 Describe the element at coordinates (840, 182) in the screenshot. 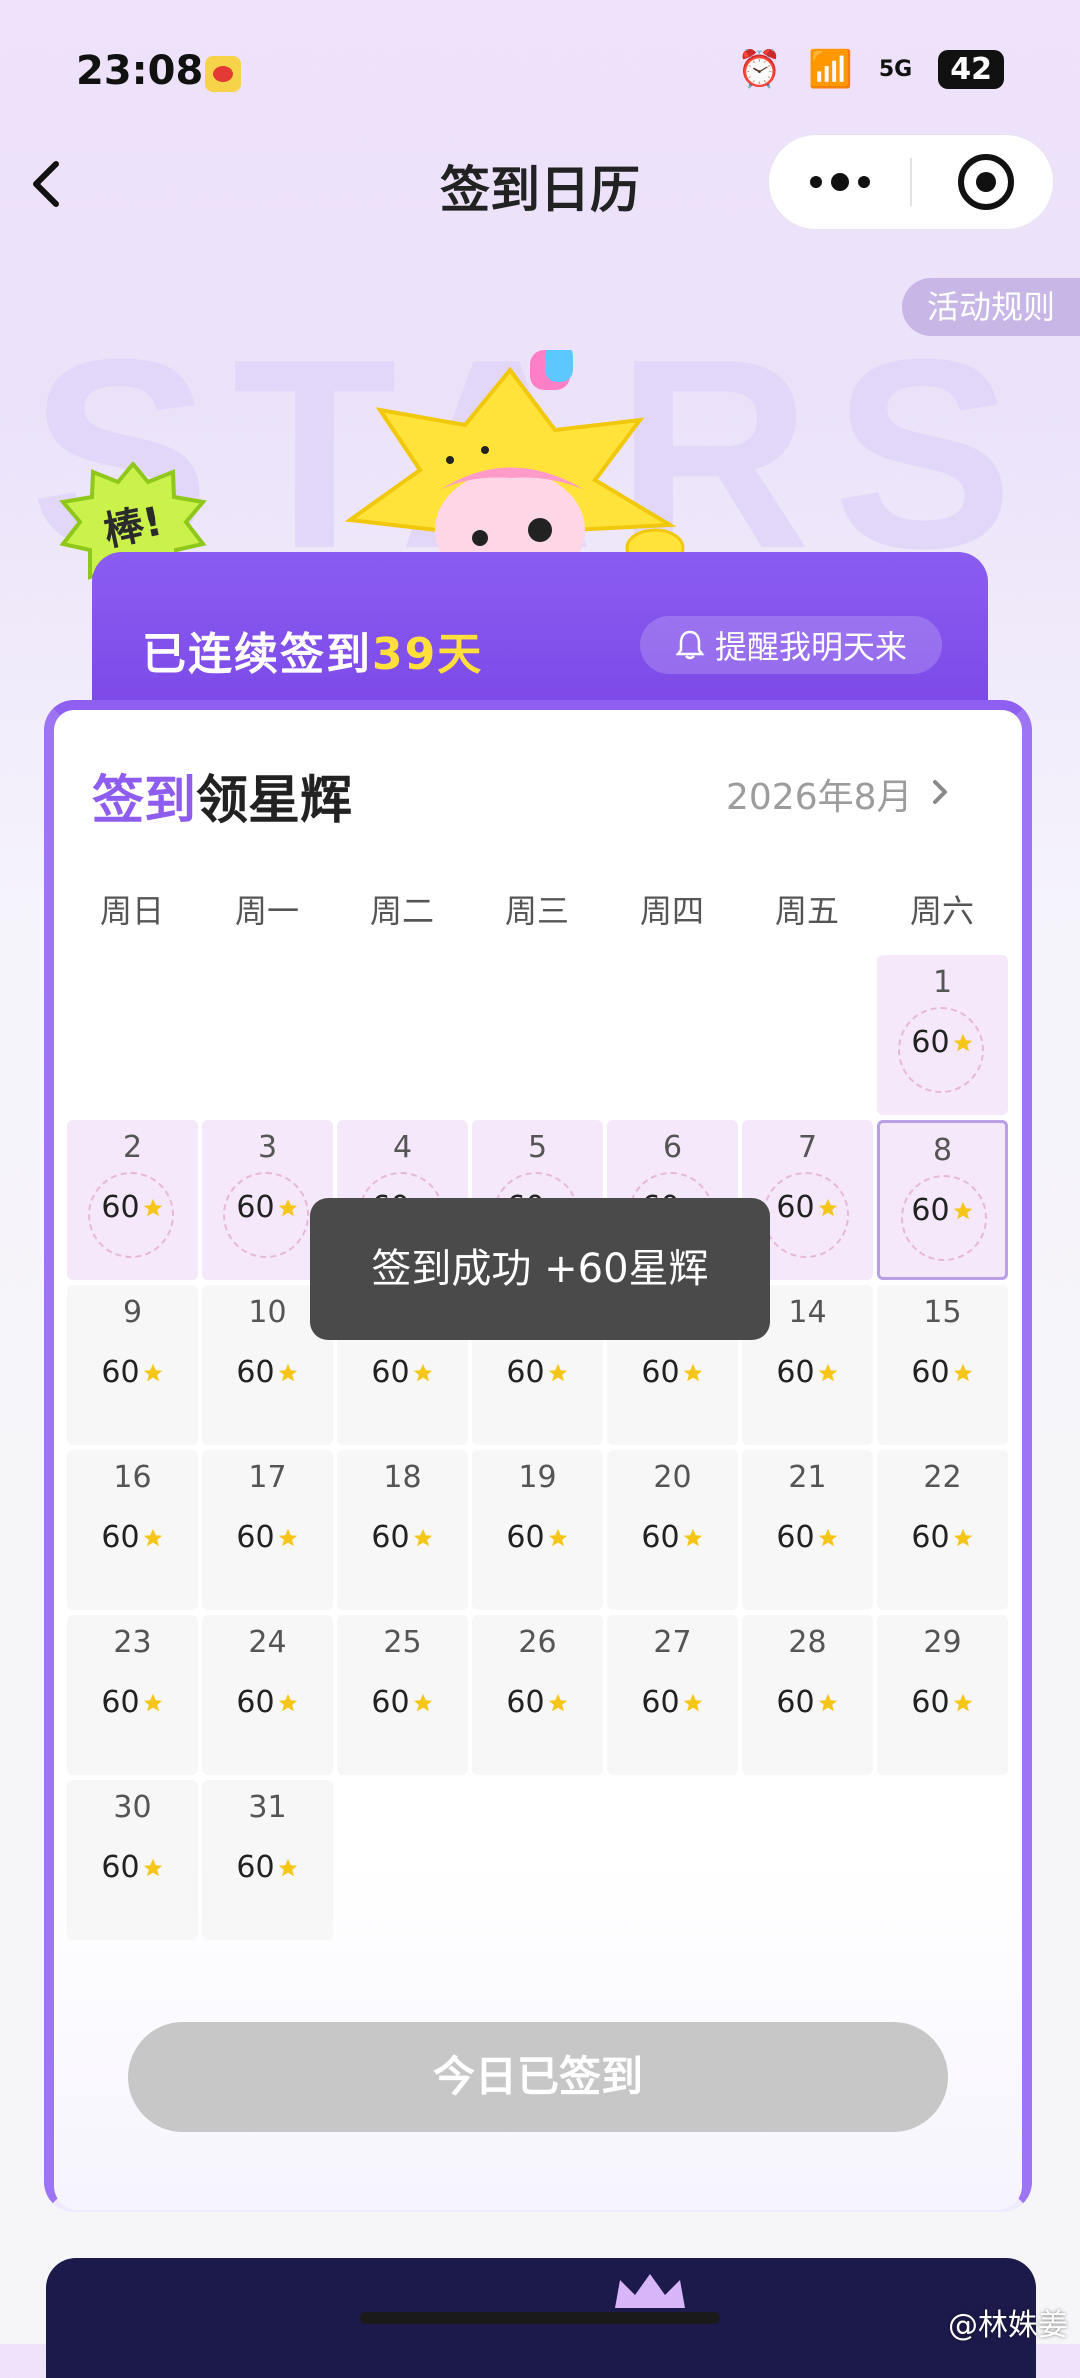

I see `more-icon` at that location.